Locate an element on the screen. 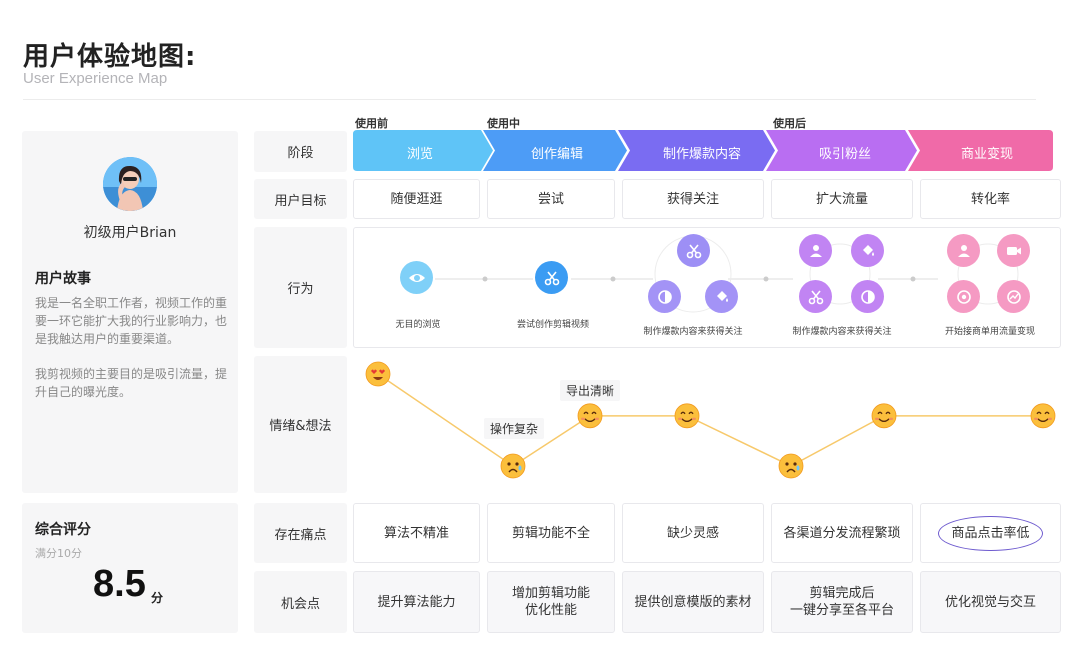  opportunity-text: 提升算法能力 is located at coordinates (416, 602).